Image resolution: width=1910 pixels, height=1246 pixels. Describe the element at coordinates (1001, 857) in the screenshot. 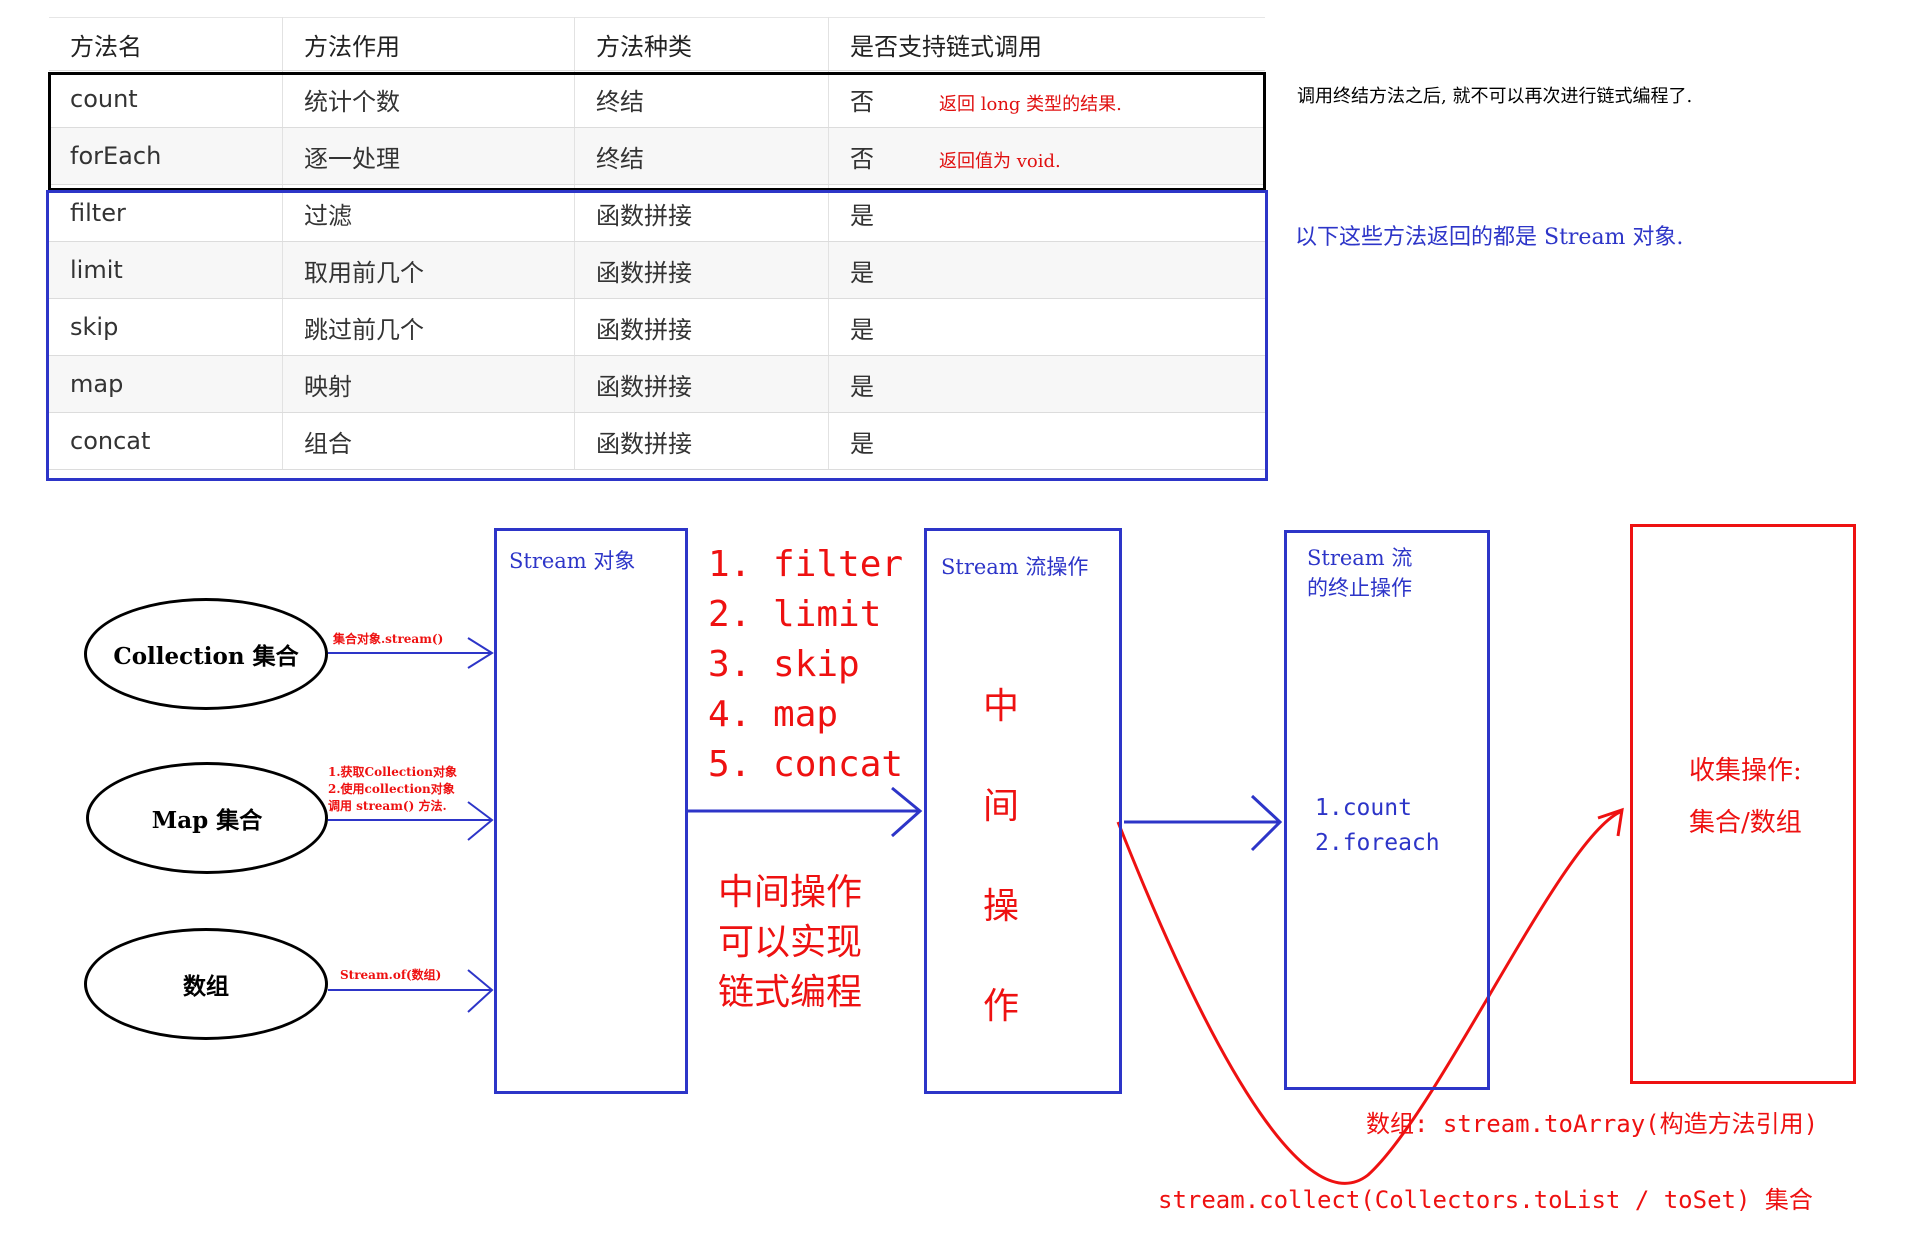

I see `intermediate-op-vertical: 中 间 操 作` at that location.